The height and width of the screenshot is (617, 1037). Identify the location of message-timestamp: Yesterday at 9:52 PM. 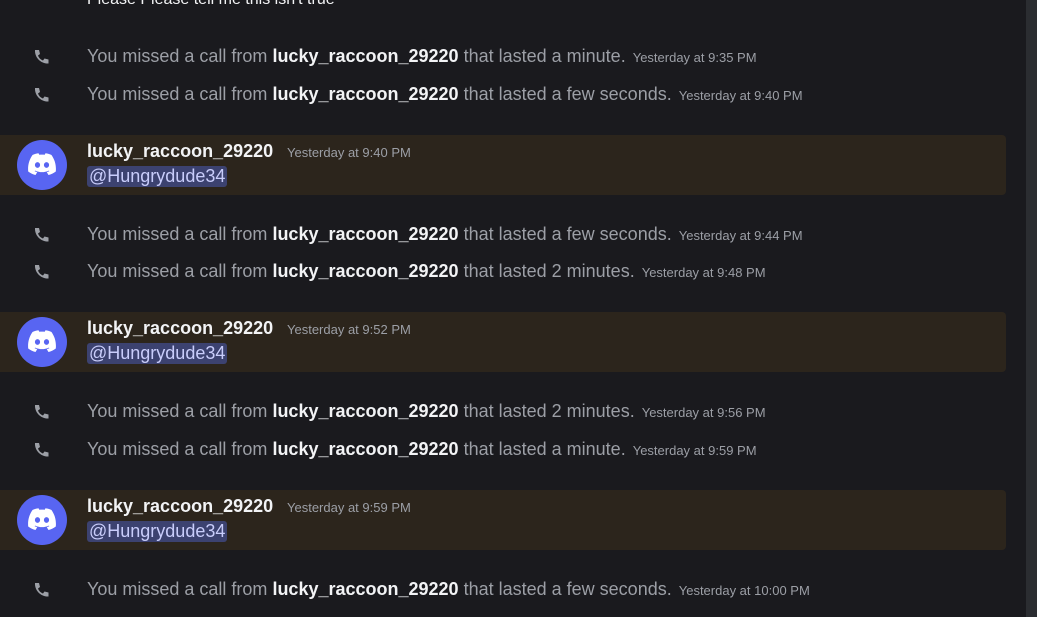
(349, 329).